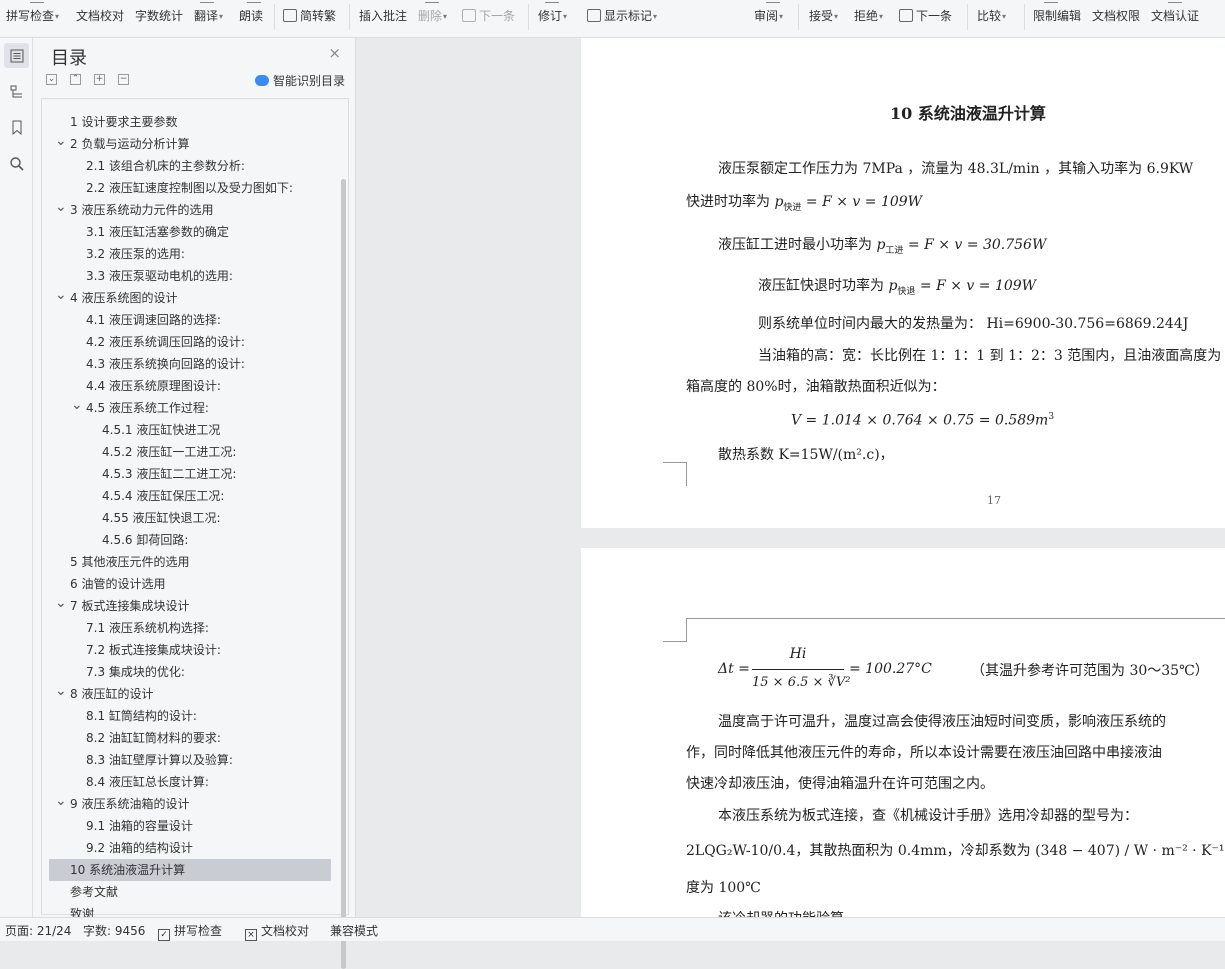 This screenshot has width=1225, height=969. What do you see at coordinates (190, 892) in the screenshot?
I see `toc-item: 参考文献` at bounding box center [190, 892].